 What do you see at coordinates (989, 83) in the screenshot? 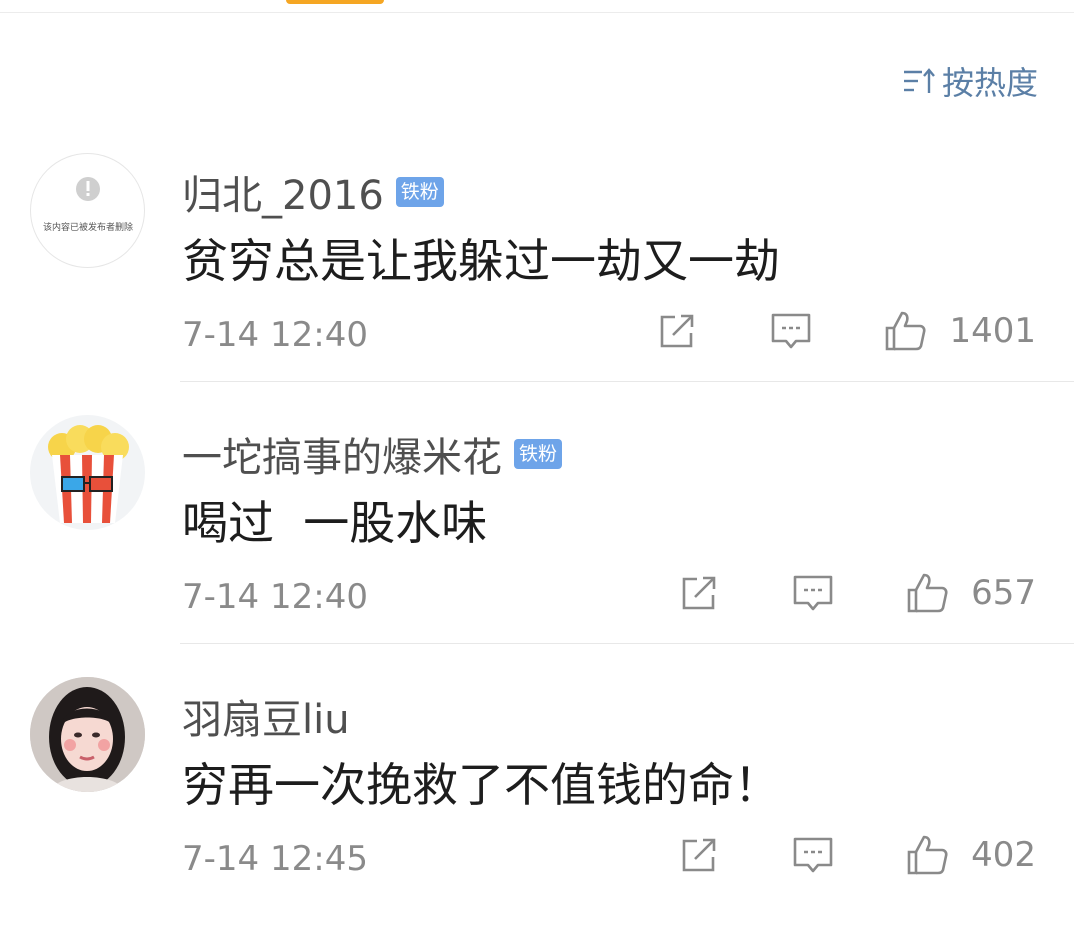
I see `sort-label: 按热度` at bounding box center [989, 83].